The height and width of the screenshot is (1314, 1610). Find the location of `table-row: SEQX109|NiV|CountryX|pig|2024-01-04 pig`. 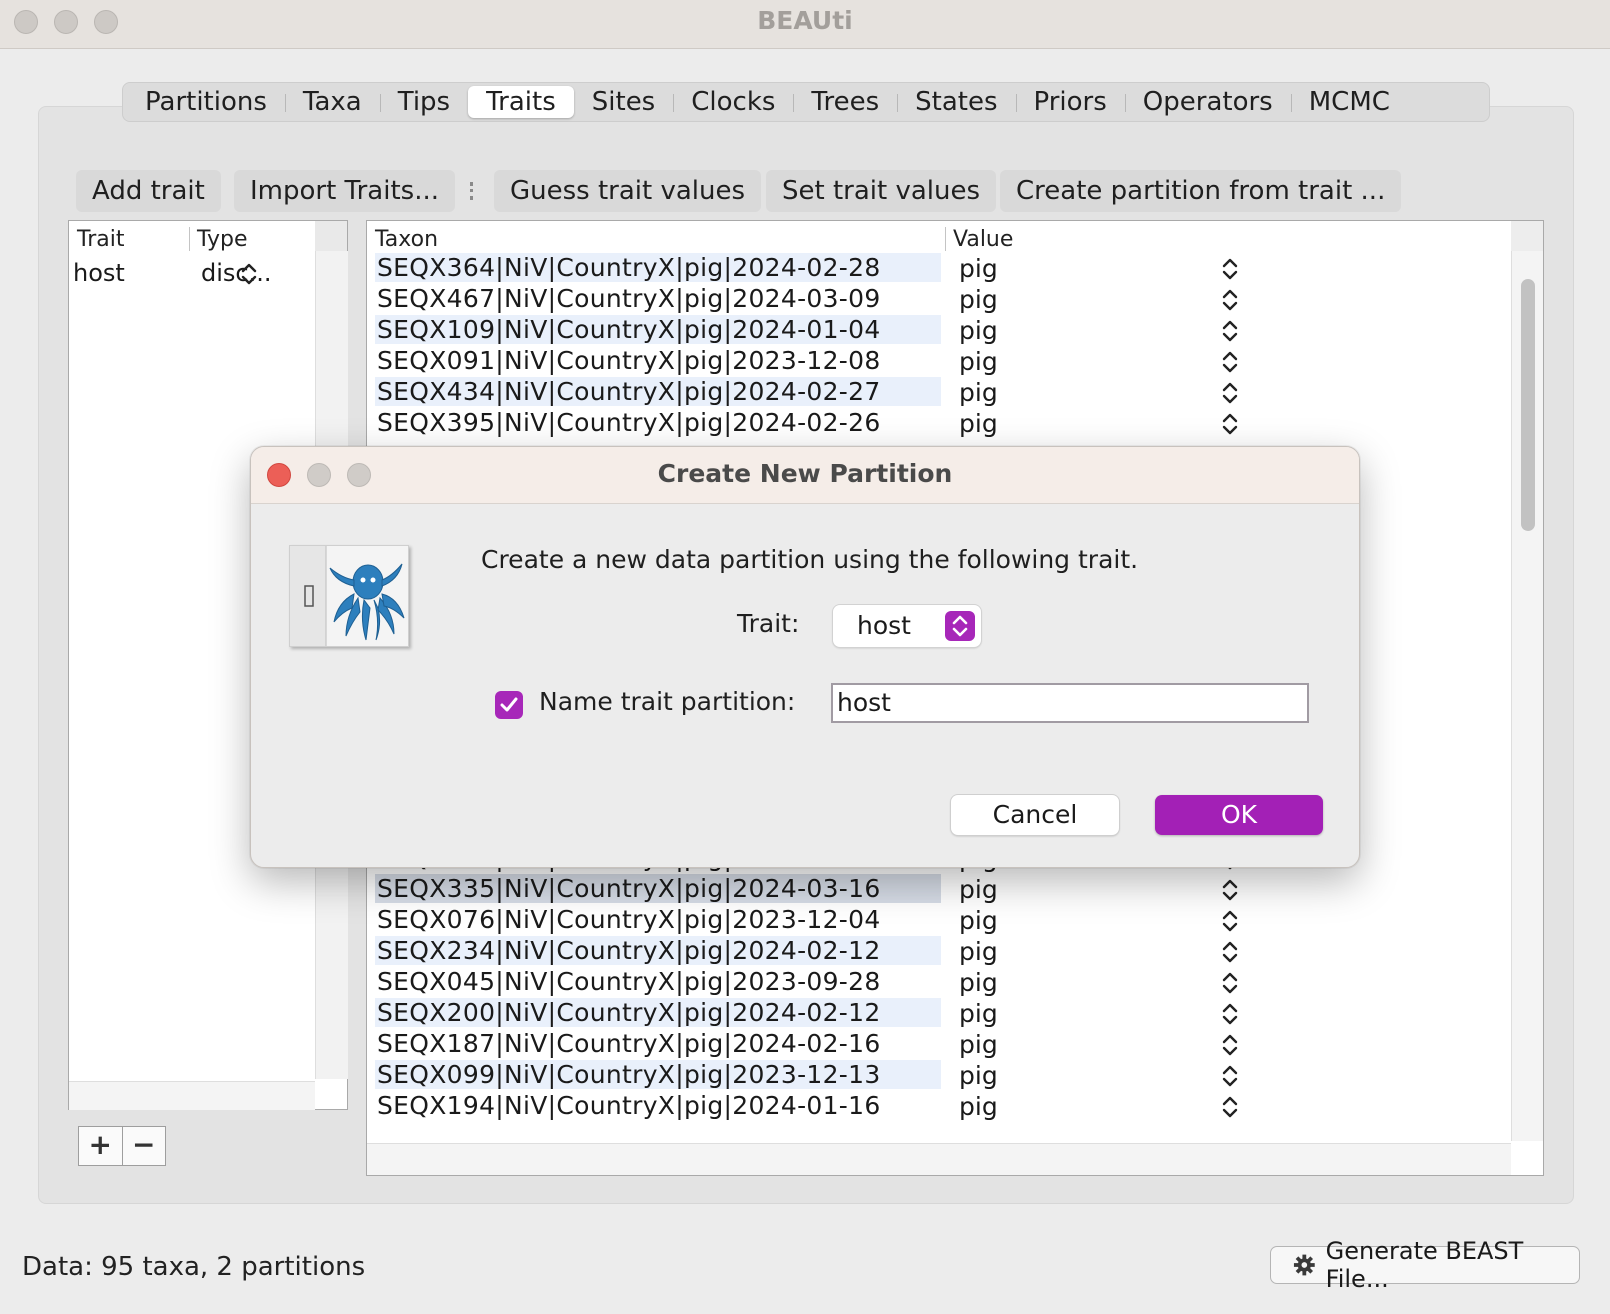

table-row: SEQX109|NiV|CountryX|pig|2024-01-04 pig is located at coordinates (935, 330).